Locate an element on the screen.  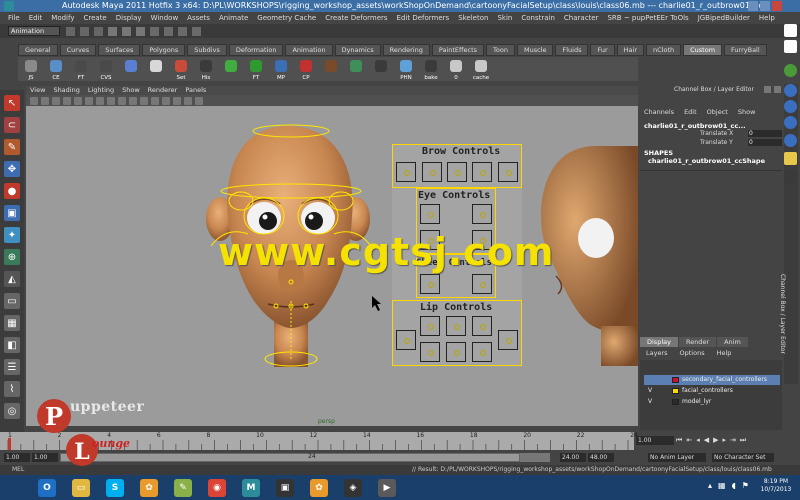
lights-icon is located at coordinates (155, 100).